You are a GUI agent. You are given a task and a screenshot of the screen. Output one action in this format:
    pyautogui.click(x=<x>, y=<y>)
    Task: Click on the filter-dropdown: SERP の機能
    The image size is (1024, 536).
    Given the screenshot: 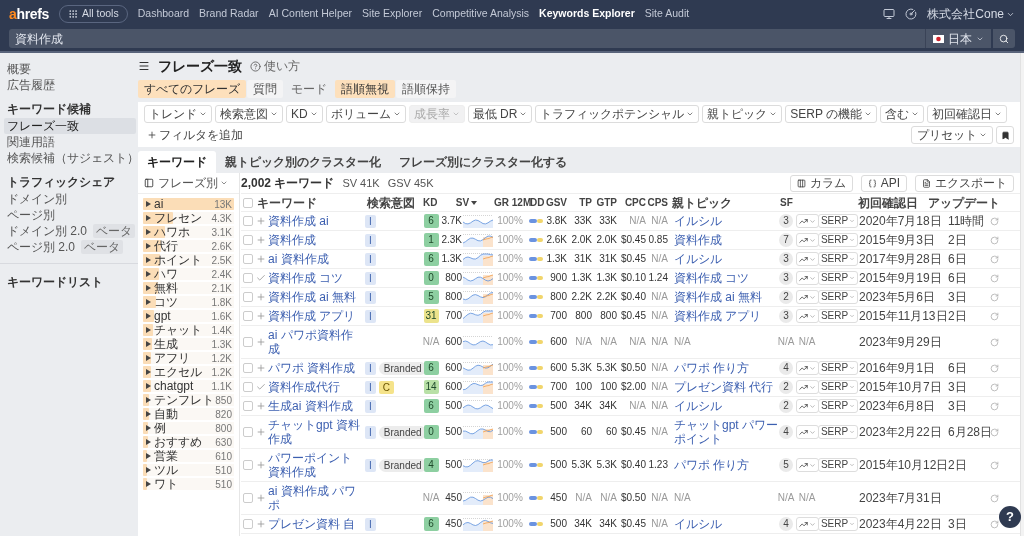 What is the action you would take?
    pyautogui.click(x=831, y=114)
    